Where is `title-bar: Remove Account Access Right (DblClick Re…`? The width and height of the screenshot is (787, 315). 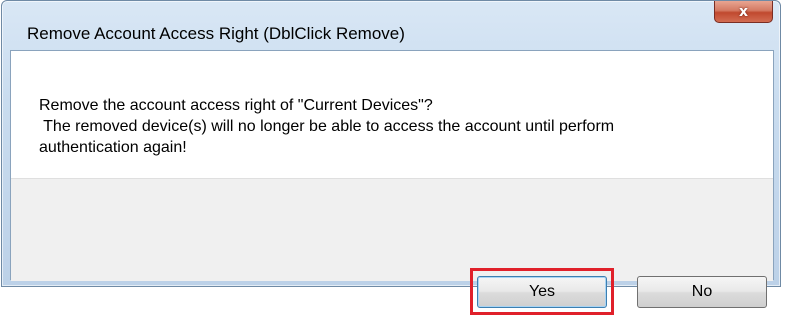
title-bar: Remove Account Access Right (DblClick Re… is located at coordinates (391, 22).